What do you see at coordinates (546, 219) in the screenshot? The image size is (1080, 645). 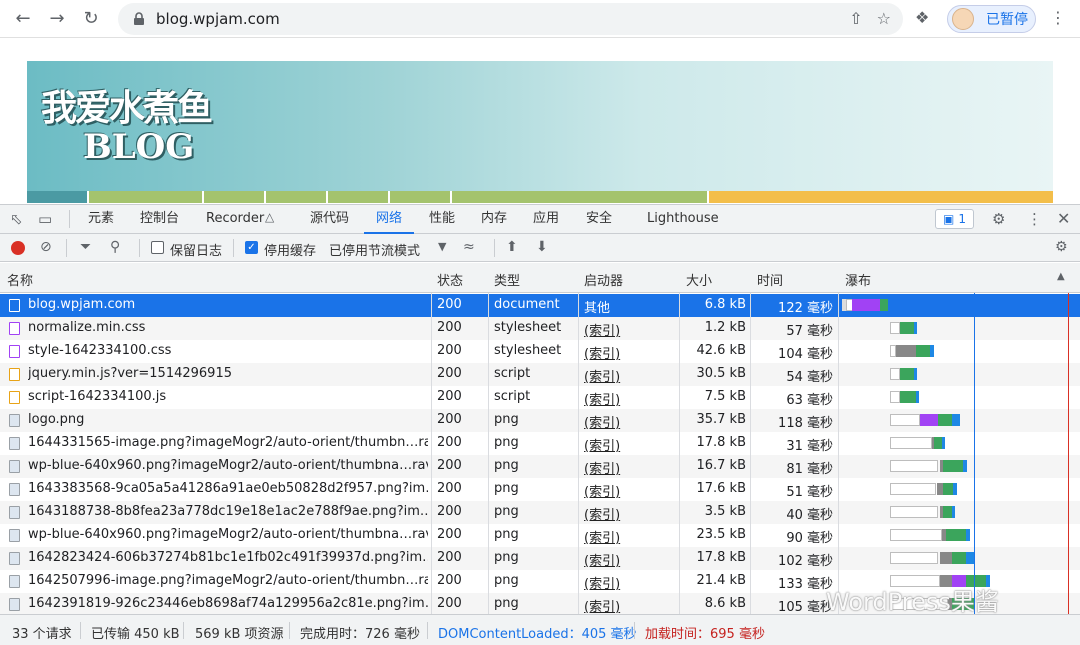 I see `tab-application: 应用` at bounding box center [546, 219].